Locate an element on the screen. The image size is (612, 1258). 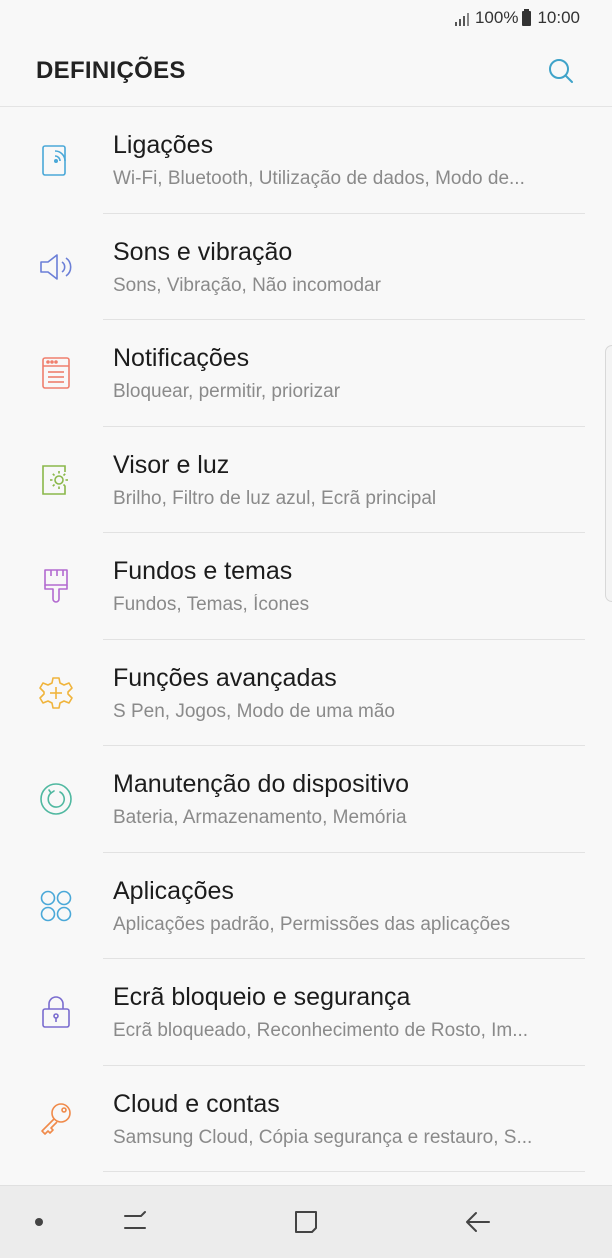
settings-item-title: Visor e luz is located at coordinates (171, 464).